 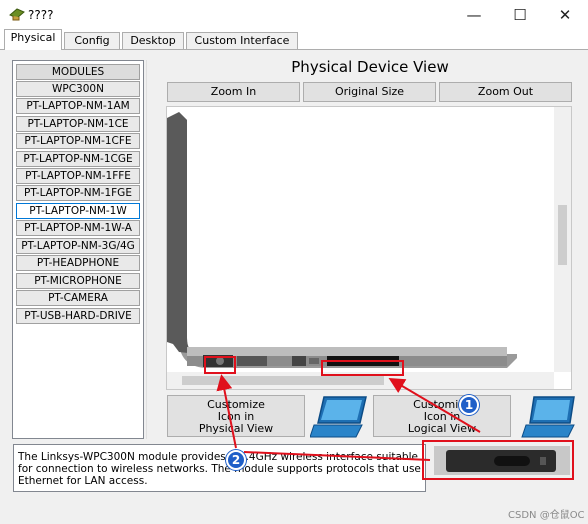 I want to click on minimize-button: —, so click(x=474, y=15).